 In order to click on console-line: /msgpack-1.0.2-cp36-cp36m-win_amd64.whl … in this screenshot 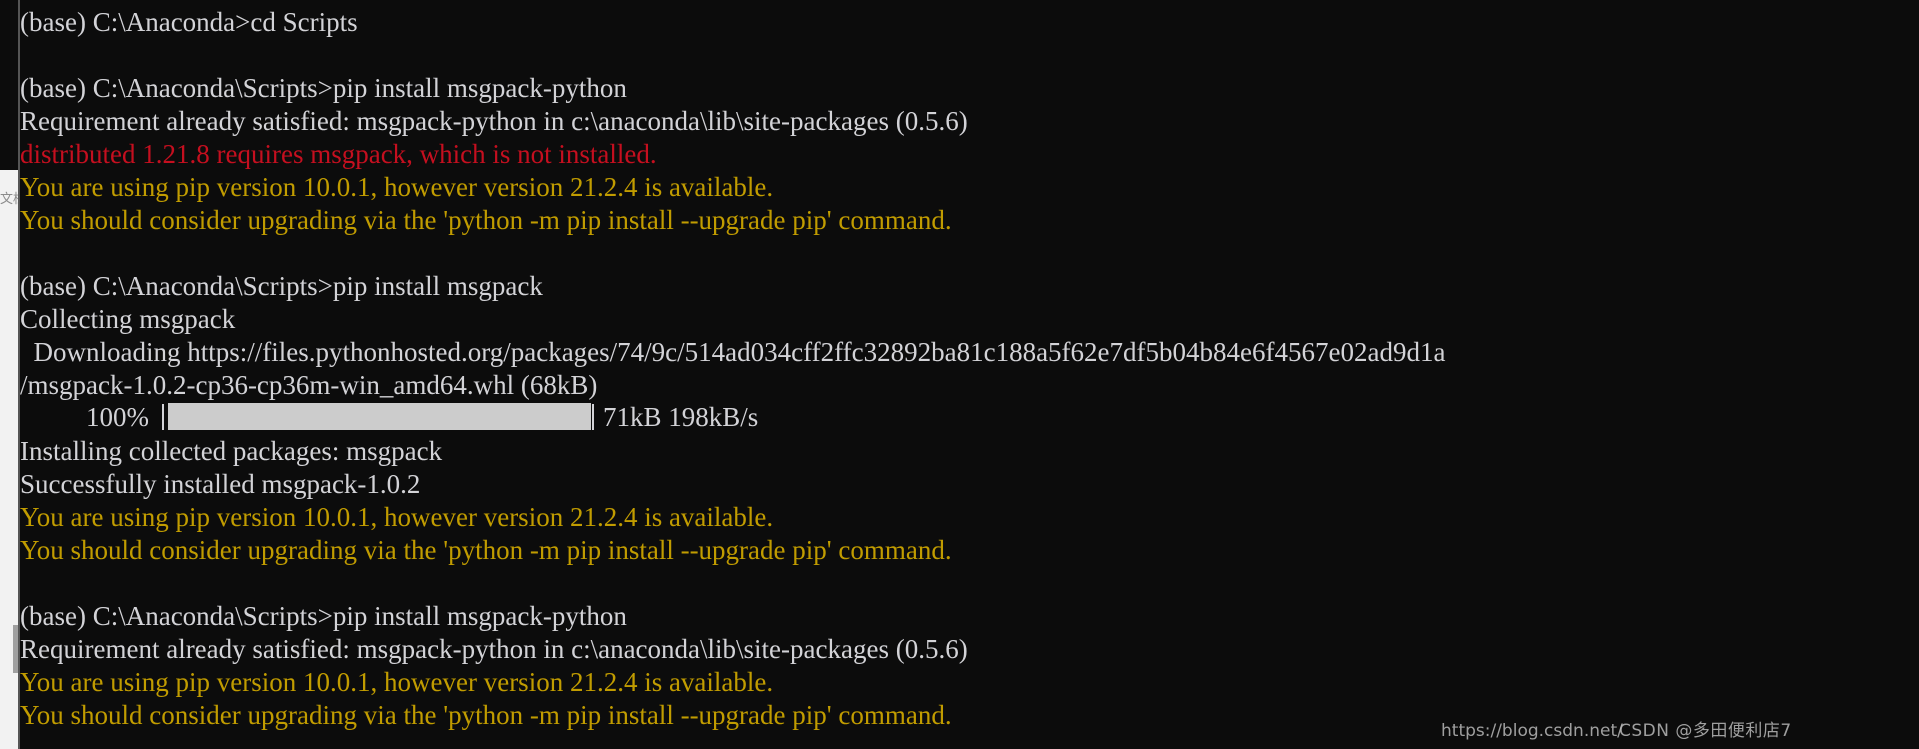, I will do `click(309, 385)`.